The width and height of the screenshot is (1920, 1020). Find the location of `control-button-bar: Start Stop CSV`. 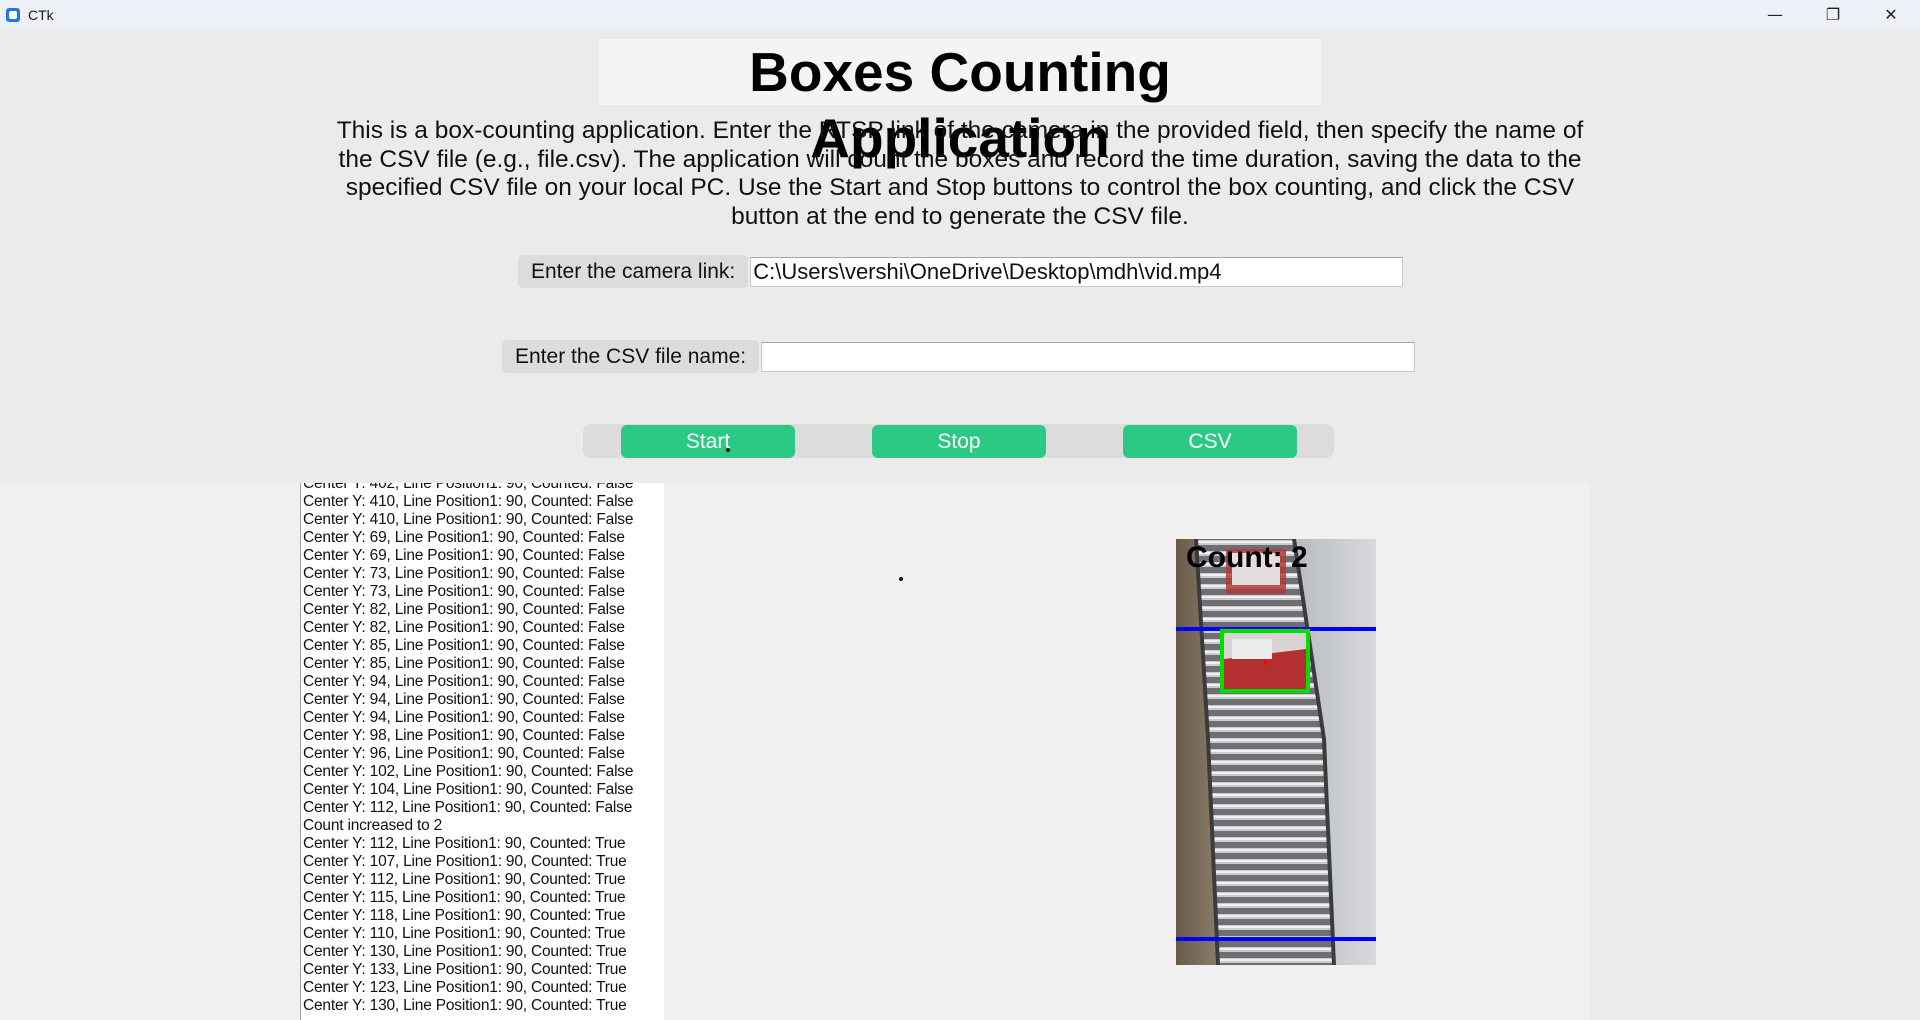

control-button-bar: Start Stop CSV is located at coordinates (958, 441).